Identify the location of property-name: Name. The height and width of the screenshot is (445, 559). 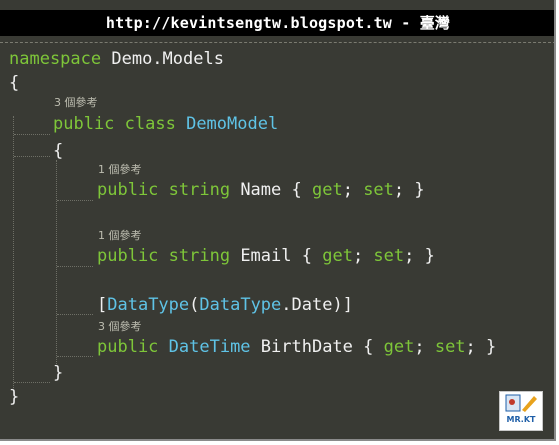
(261, 190).